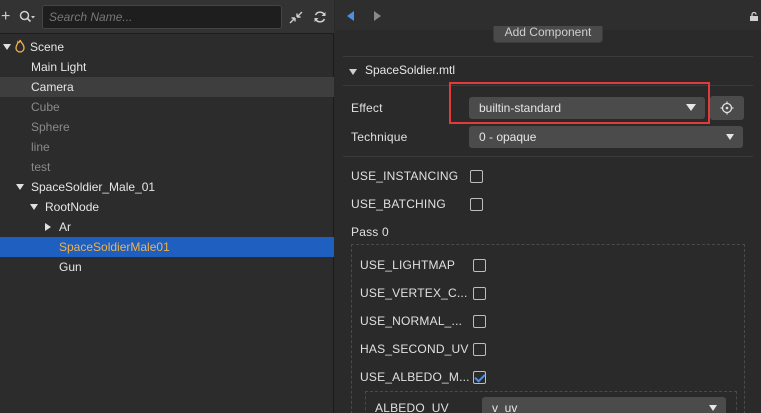 This screenshot has height=413, width=761. What do you see at coordinates (548, 34) in the screenshot?
I see `add-component-button: Add Component` at bounding box center [548, 34].